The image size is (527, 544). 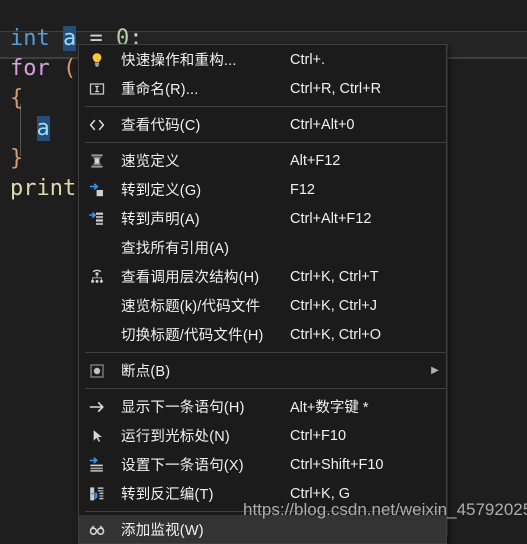 I want to click on code-line-5: }, so click(x=16, y=159).